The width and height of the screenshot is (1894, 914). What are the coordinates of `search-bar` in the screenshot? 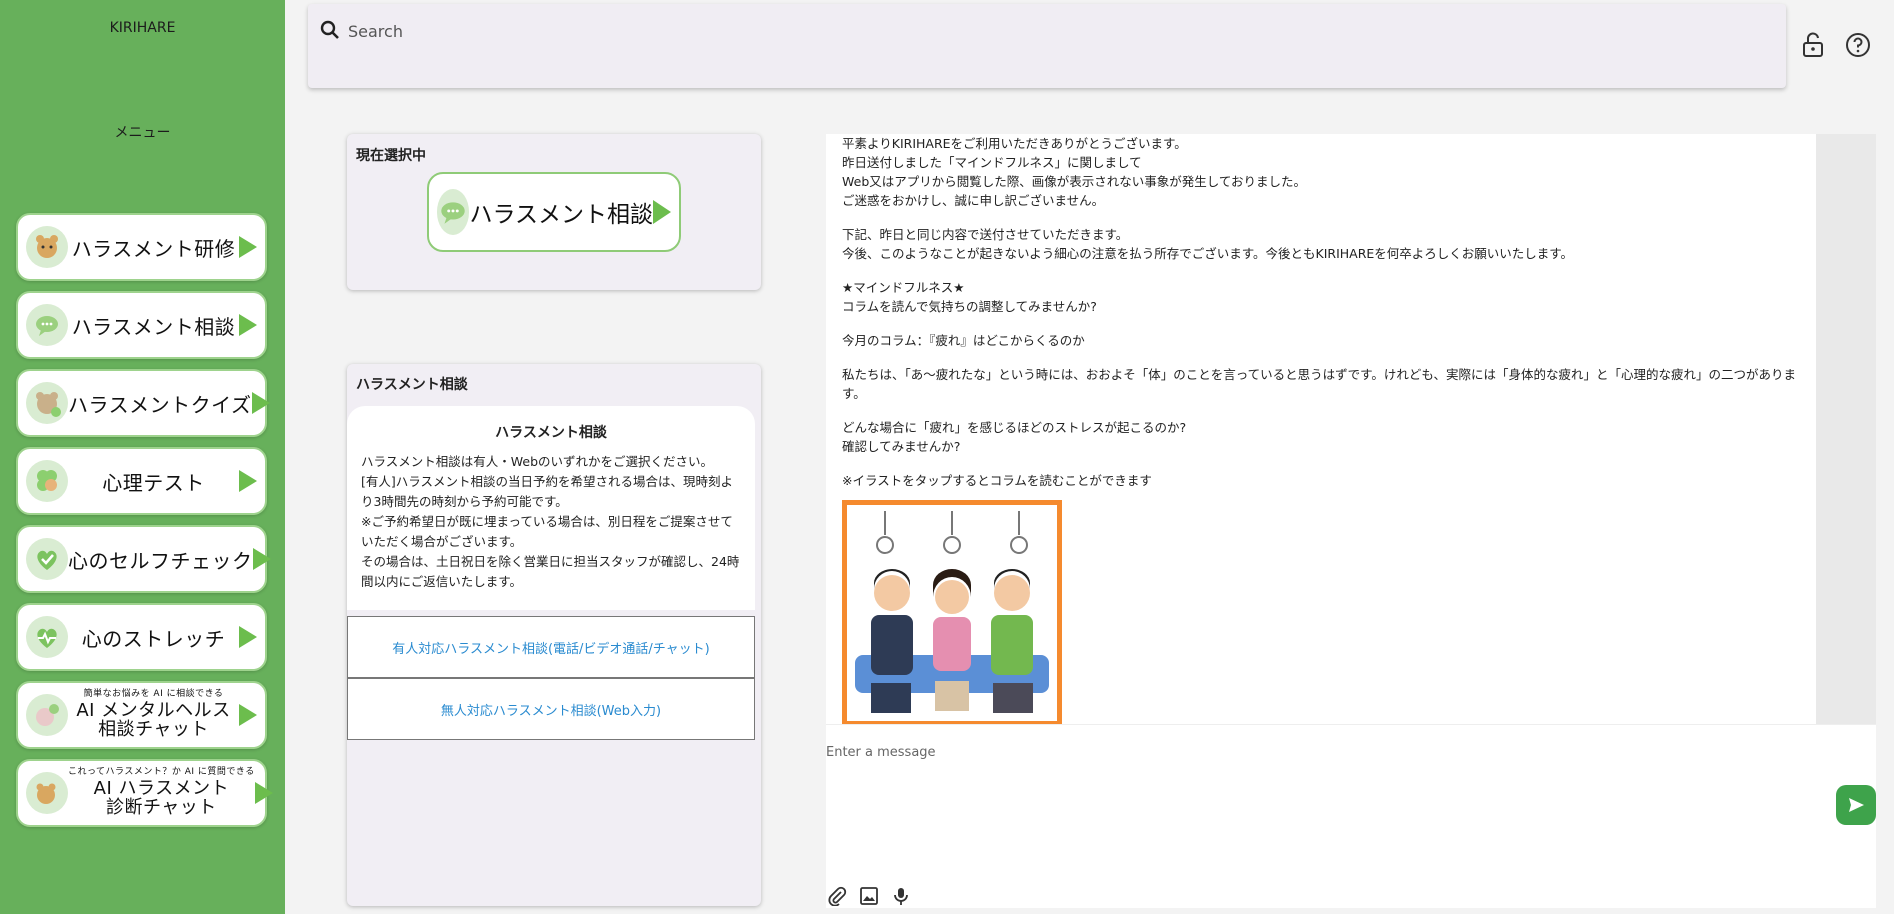 It's located at (1047, 46).